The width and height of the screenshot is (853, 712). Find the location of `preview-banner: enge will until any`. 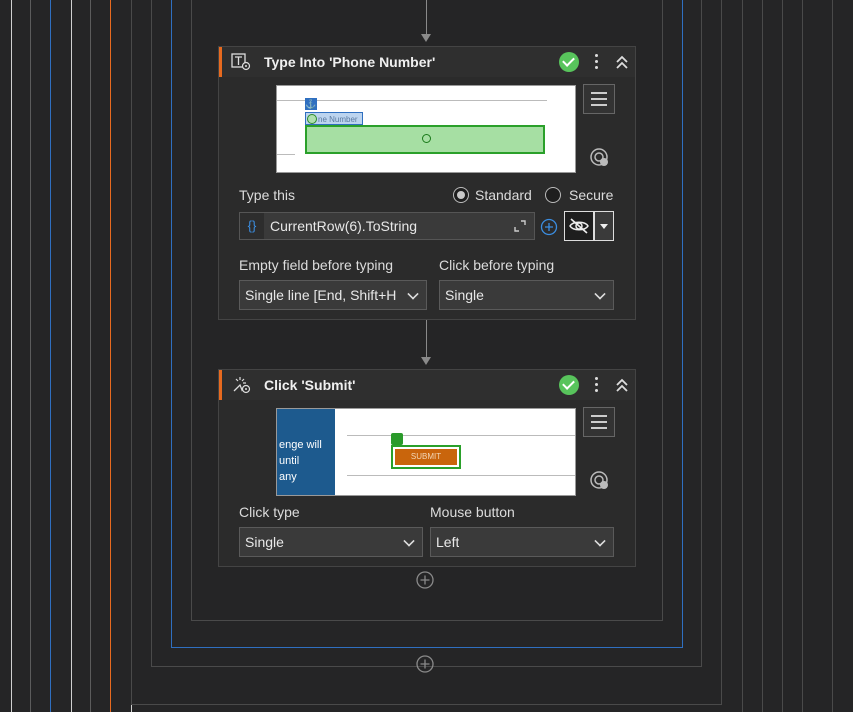

preview-banner: enge will until any is located at coordinates (306, 452).